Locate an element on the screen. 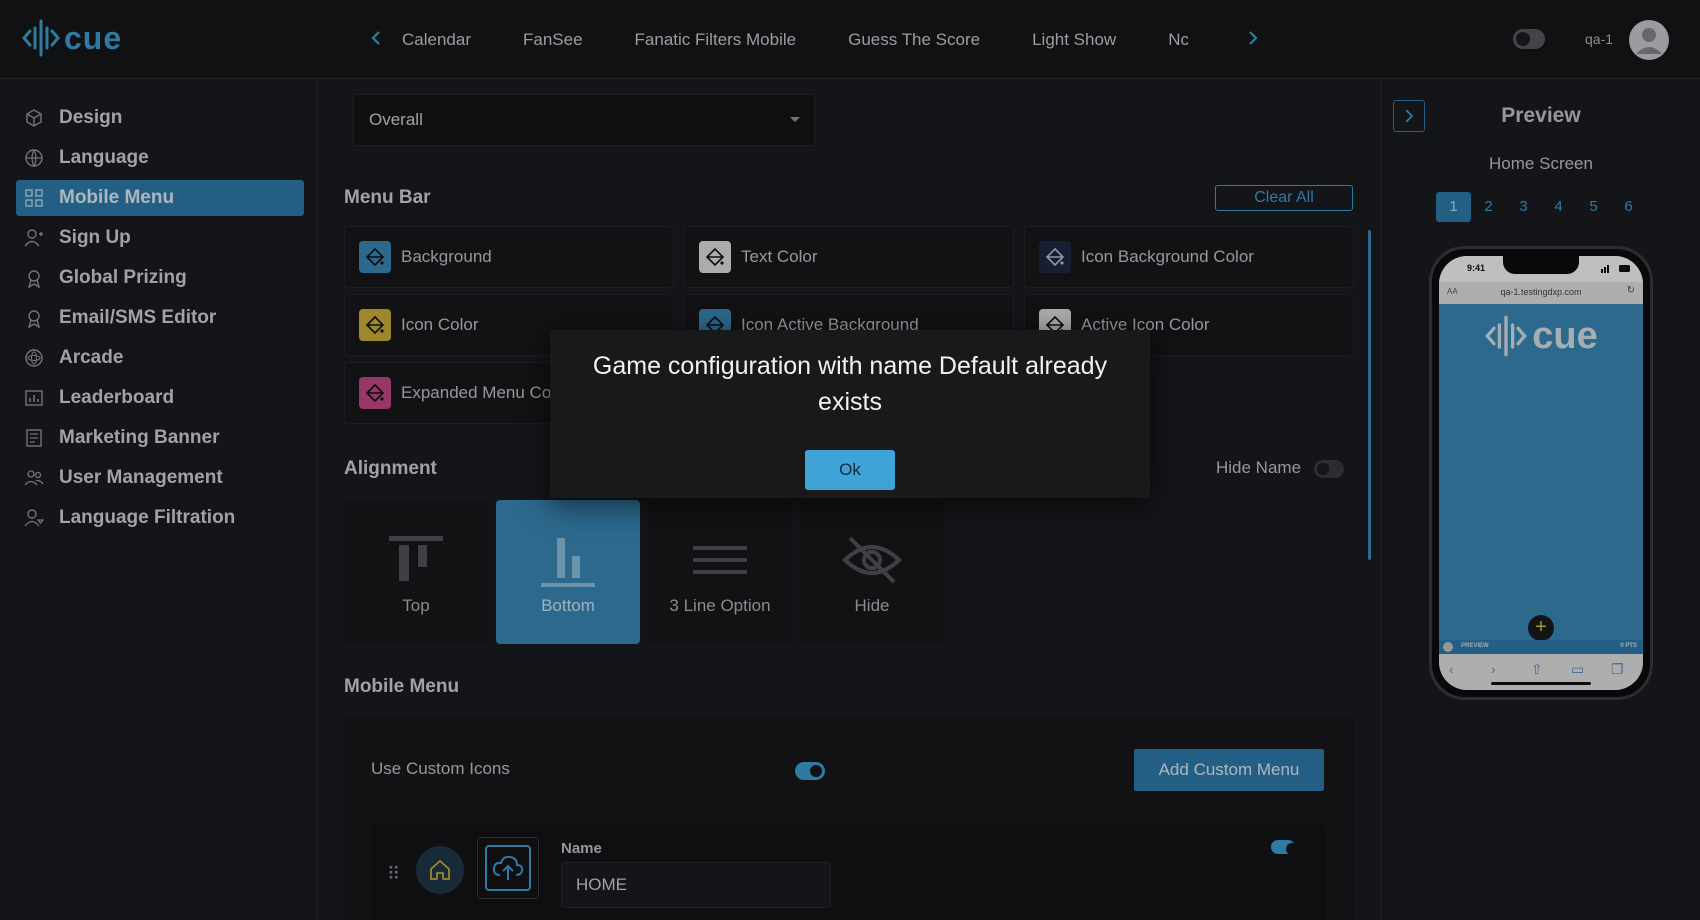 The height and width of the screenshot is (920, 1700). ok-button: Ok is located at coordinates (850, 470).